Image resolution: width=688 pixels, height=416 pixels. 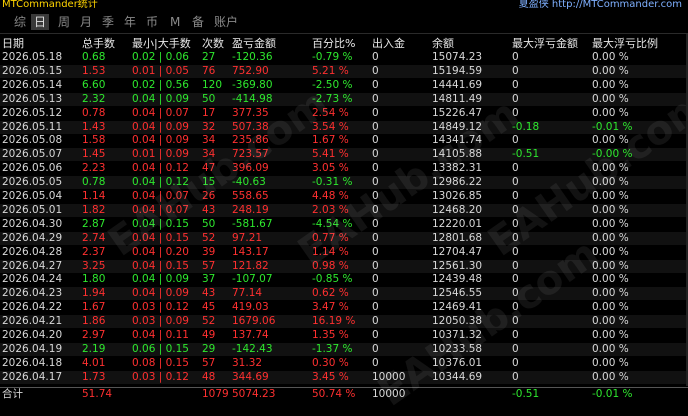 I want to click on table-cell: 2.87, so click(x=94, y=223).